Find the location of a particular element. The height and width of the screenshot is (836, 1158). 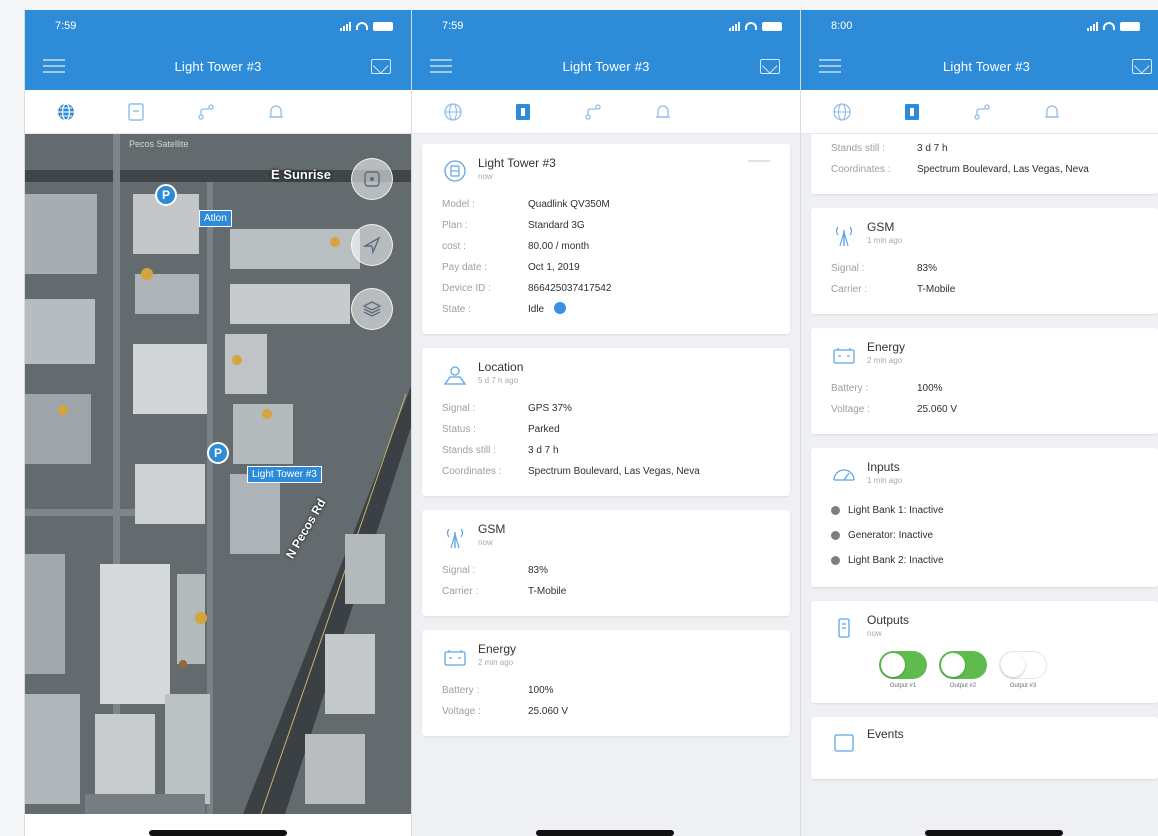

navigate-button is located at coordinates (372, 245).